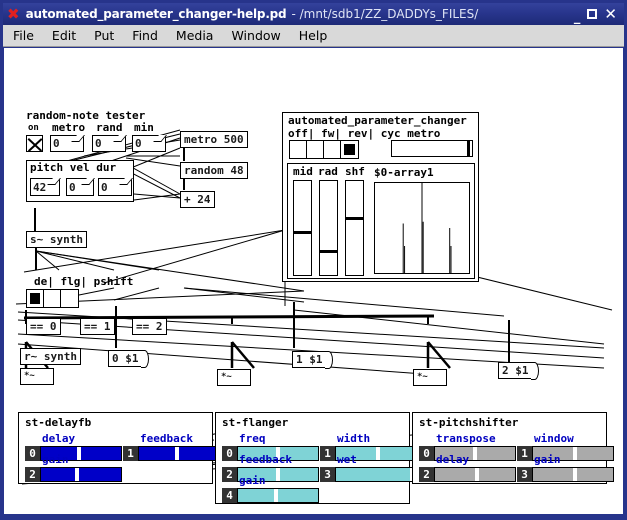 This screenshot has height=520, width=627. What do you see at coordinates (214, 170) in the screenshot?
I see `random-object: random 48` at bounding box center [214, 170].